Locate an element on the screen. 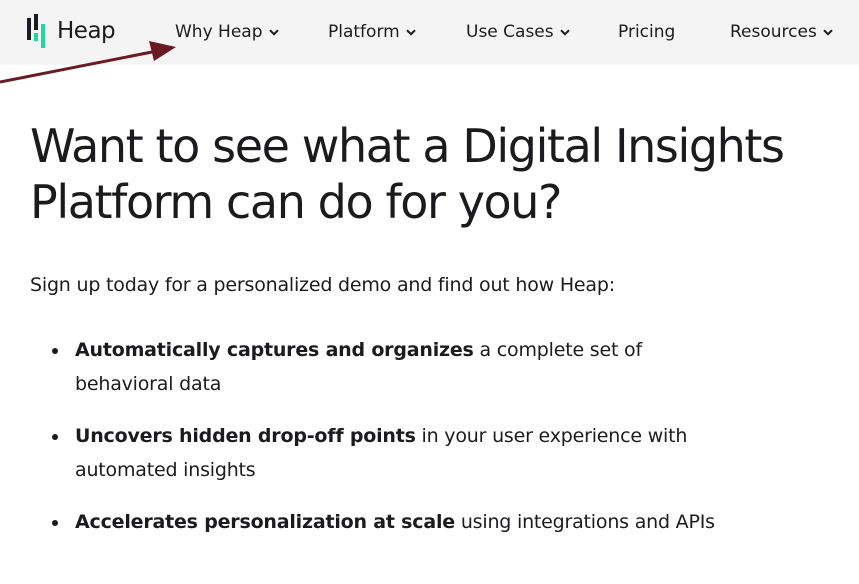  nav-resources: Resources is located at coordinates (781, 32).